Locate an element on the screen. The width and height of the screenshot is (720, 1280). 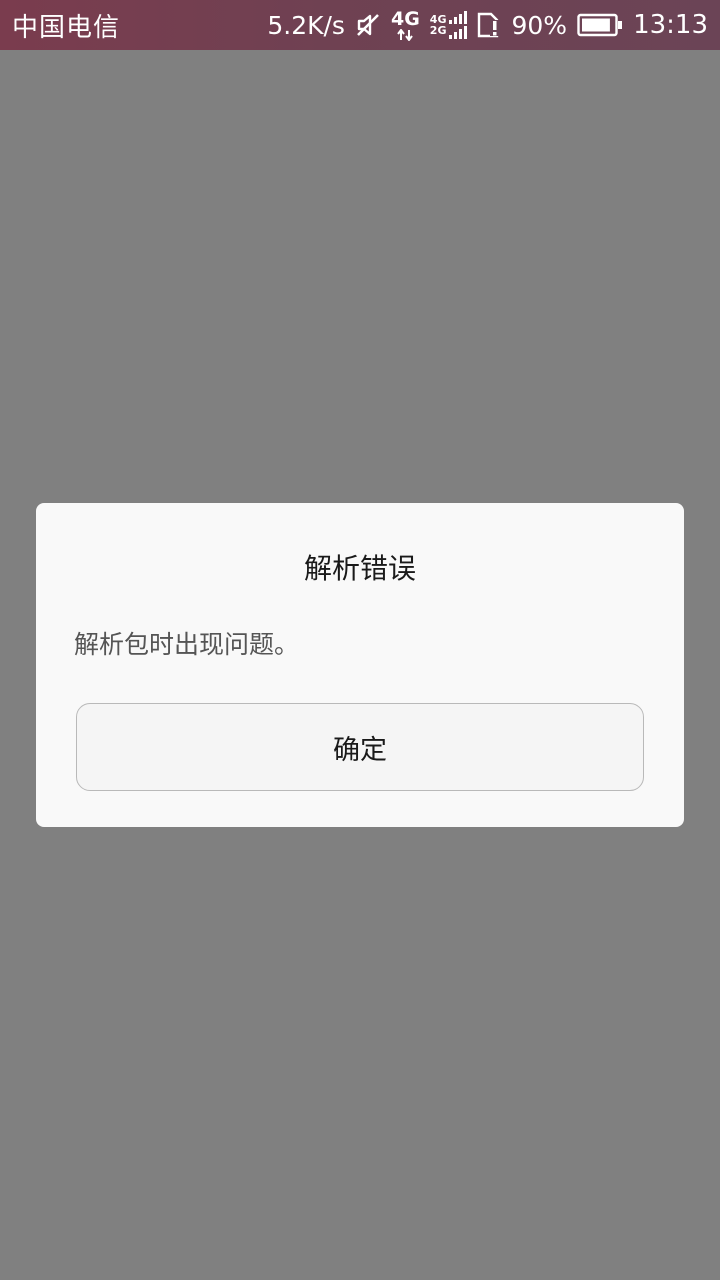
dialog-message: 解析包时出现问题。 is located at coordinates (187, 644).